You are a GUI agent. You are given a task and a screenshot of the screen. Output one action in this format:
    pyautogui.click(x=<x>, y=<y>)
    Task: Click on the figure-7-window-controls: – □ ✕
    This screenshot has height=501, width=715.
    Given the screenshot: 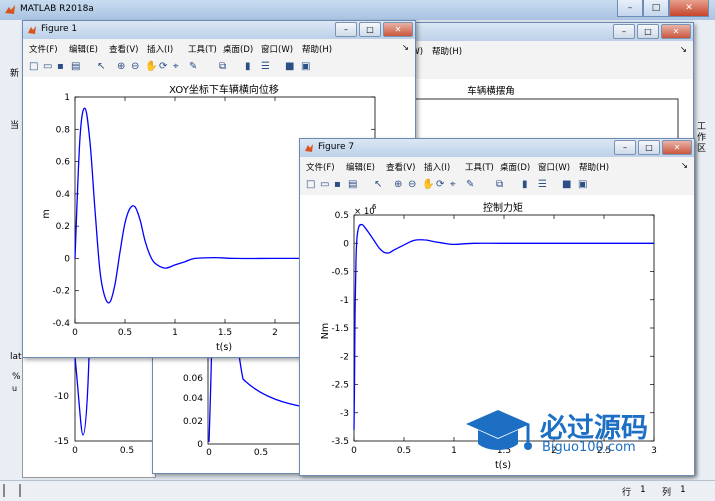 What is the action you would take?
    pyautogui.click(x=653, y=147)
    